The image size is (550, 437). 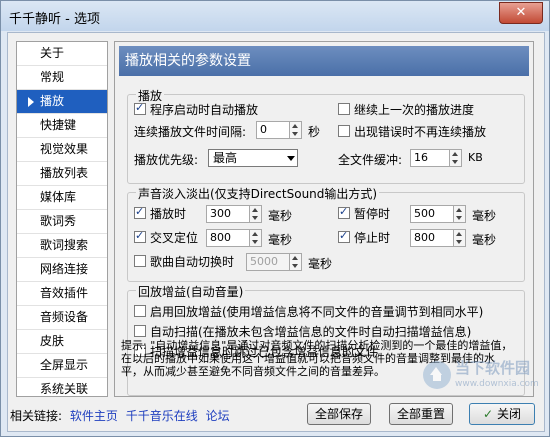 I want to click on gain-auto-scan-checkbox, so click(x=140, y=331).